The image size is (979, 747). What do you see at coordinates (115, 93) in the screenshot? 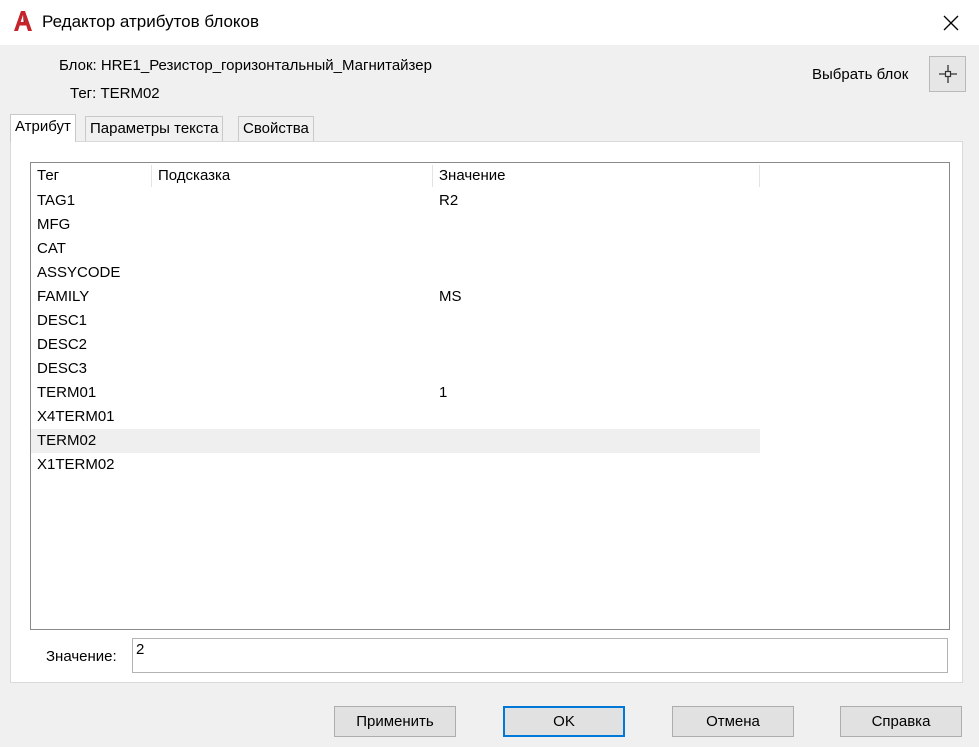
I see `tag-name-label: Тег: TERM02` at bounding box center [115, 93].